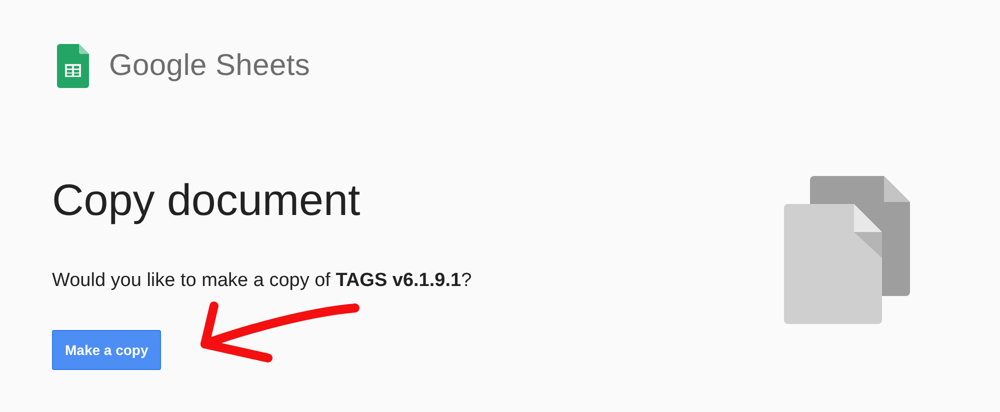  What do you see at coordinates (209, 66) in the screenshot?
I see `product-name: Google Sheets` at bounding box center [209, 66].